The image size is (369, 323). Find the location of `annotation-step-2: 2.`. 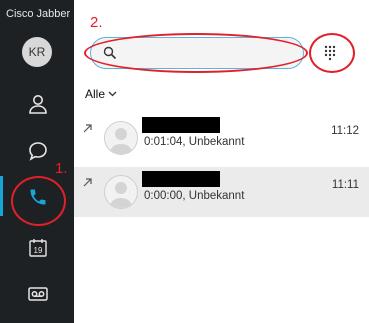

annotation-step-2: 2. is located at coordinates (96, 22).